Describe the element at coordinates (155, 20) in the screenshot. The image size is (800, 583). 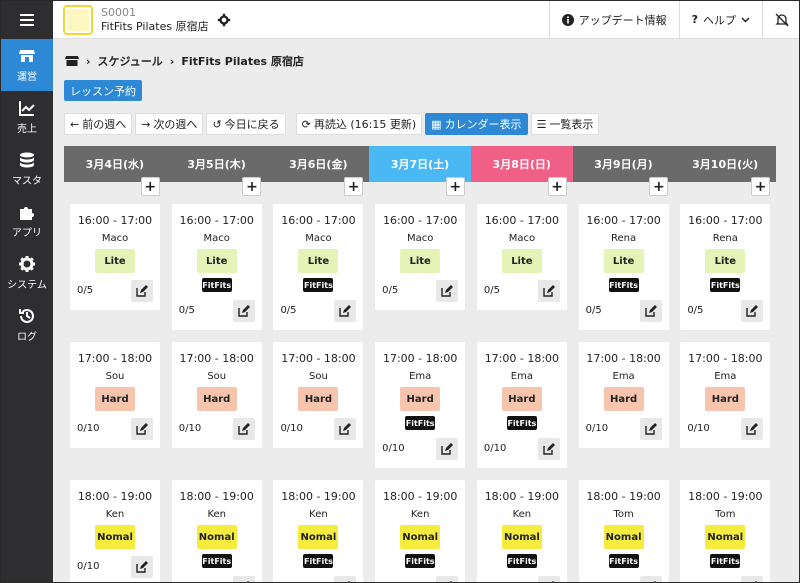
I see `store-info: S0001 FitFits Pilates 原宿店` at that location.